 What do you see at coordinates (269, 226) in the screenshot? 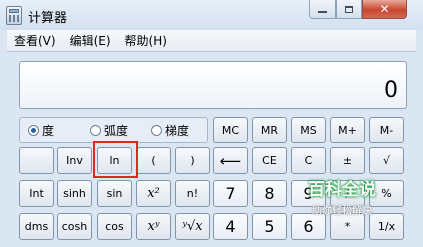
I see `digit-5-button: 5` at bounding box center [269, 226].